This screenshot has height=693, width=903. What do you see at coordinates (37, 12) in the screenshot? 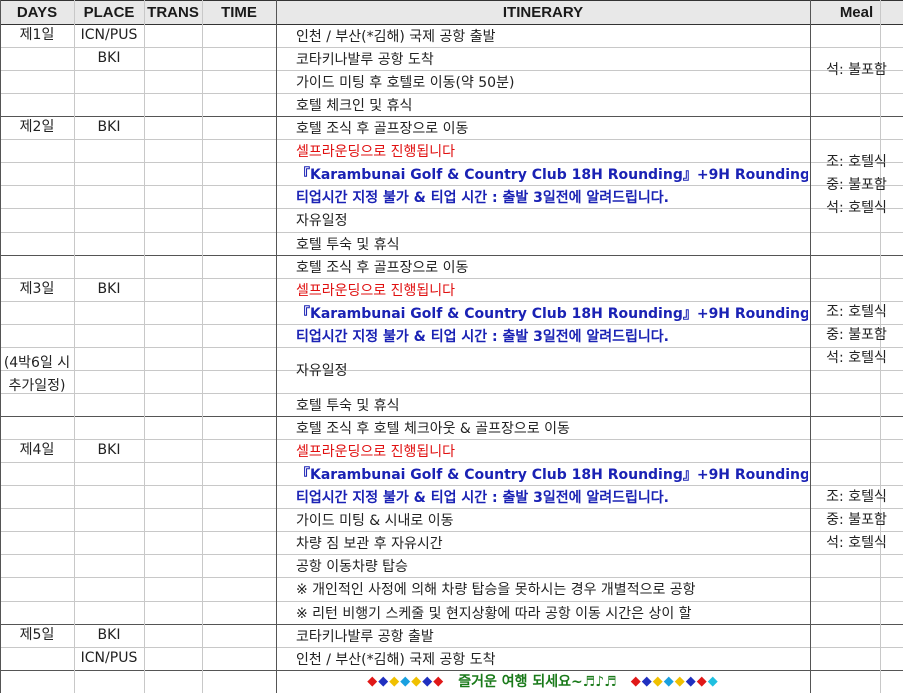
I see `header-days: DAYS` at bounding box center [37, 12].